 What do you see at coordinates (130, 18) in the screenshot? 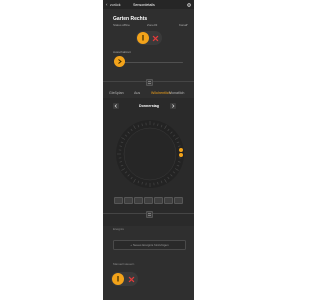
I see `device-name: Garten Rechts` at bounding box center [130, 18].